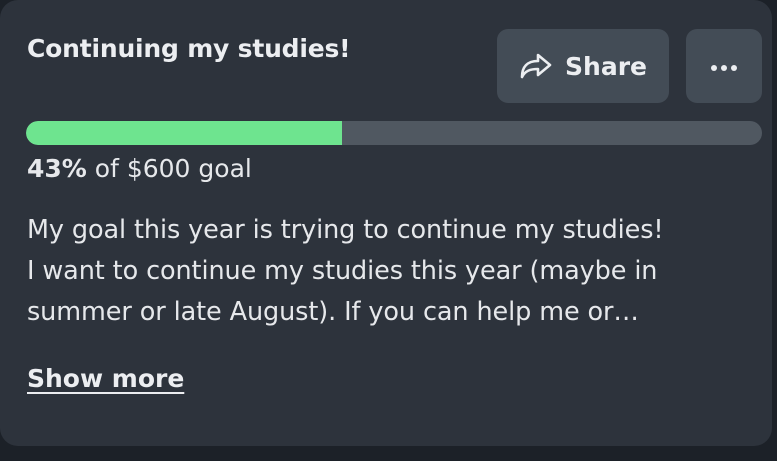 The image size is (777, 461). I want to click on campaign-title: Continuing my studies!, so click(189, 48).